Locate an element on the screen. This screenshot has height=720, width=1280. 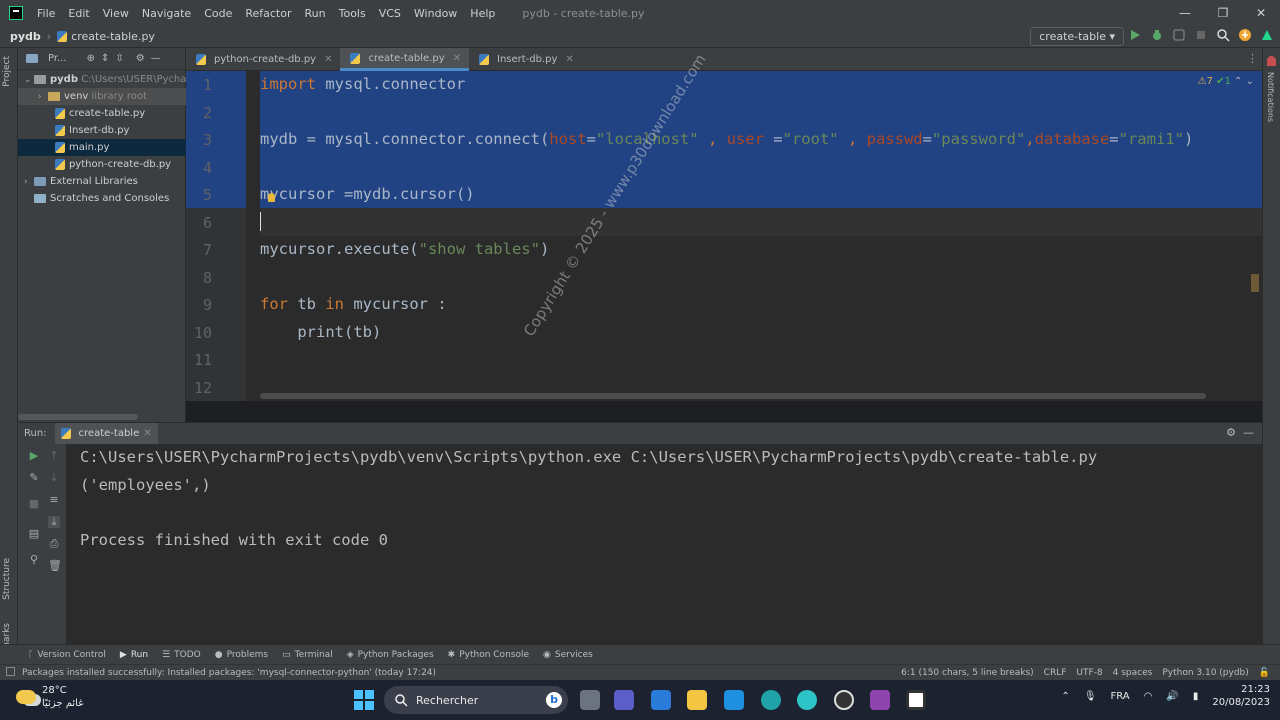
print-icon: ⎙ is located at coordinates (54, 544).